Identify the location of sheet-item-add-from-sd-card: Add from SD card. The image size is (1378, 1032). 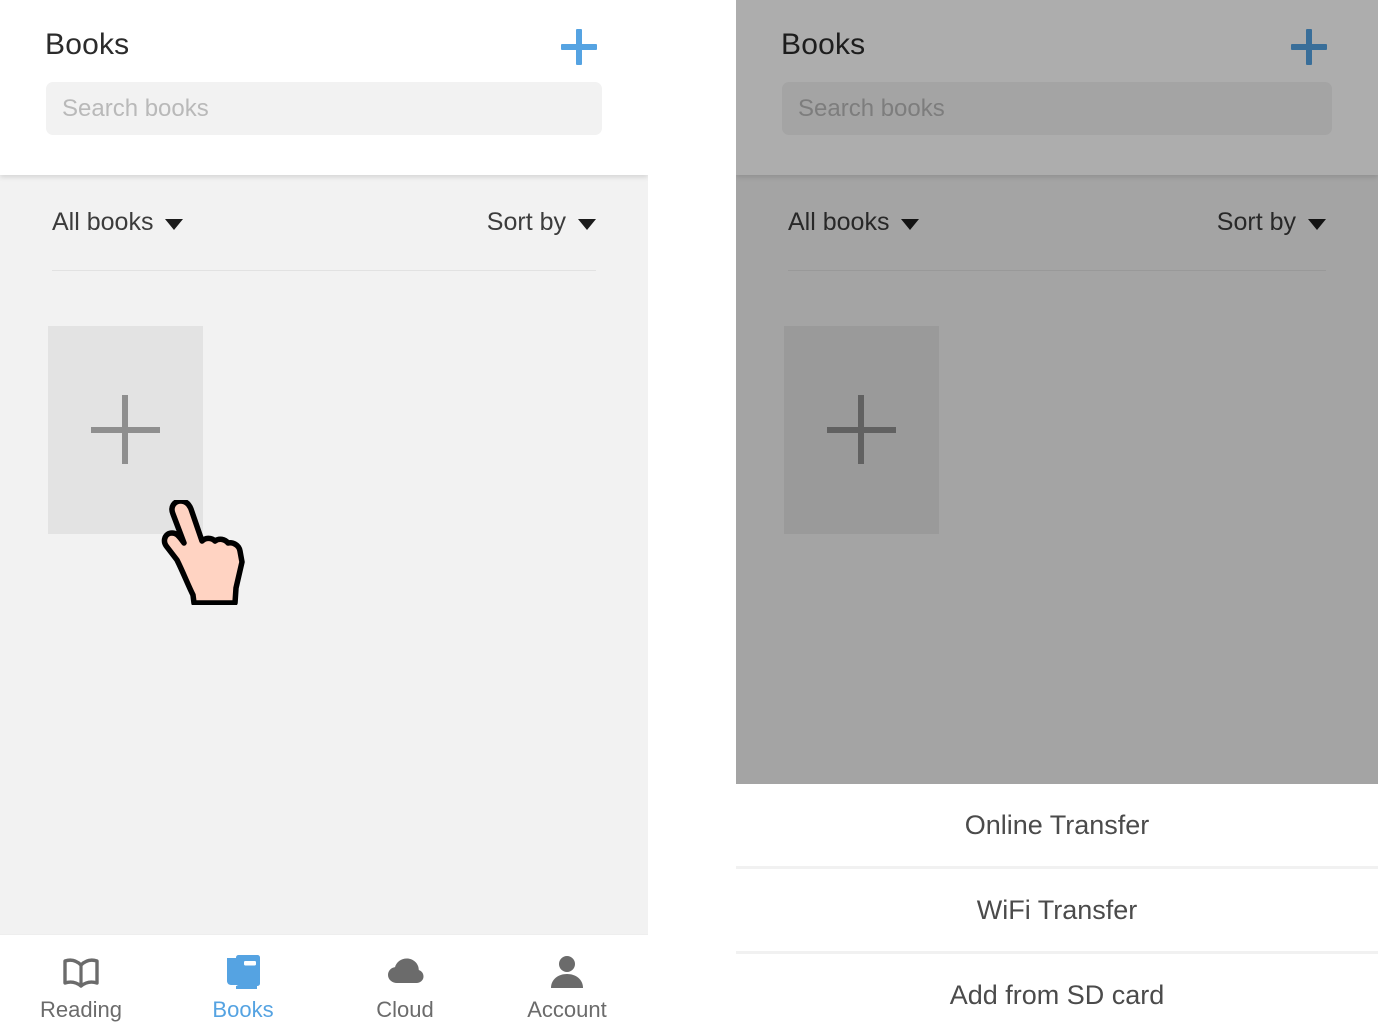
(1057, 993).